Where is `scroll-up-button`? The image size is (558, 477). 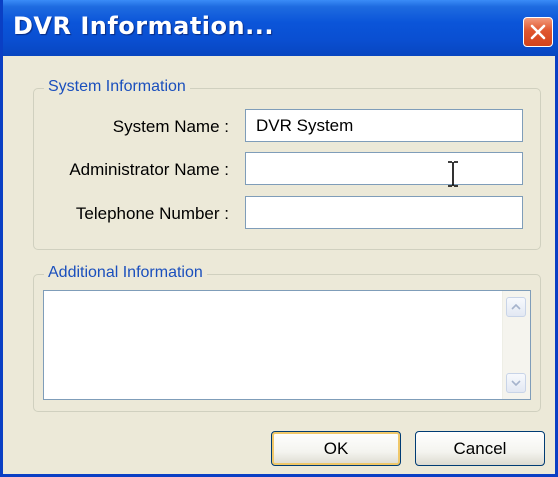
scroll-up-button is located at coordinates (516, 307).